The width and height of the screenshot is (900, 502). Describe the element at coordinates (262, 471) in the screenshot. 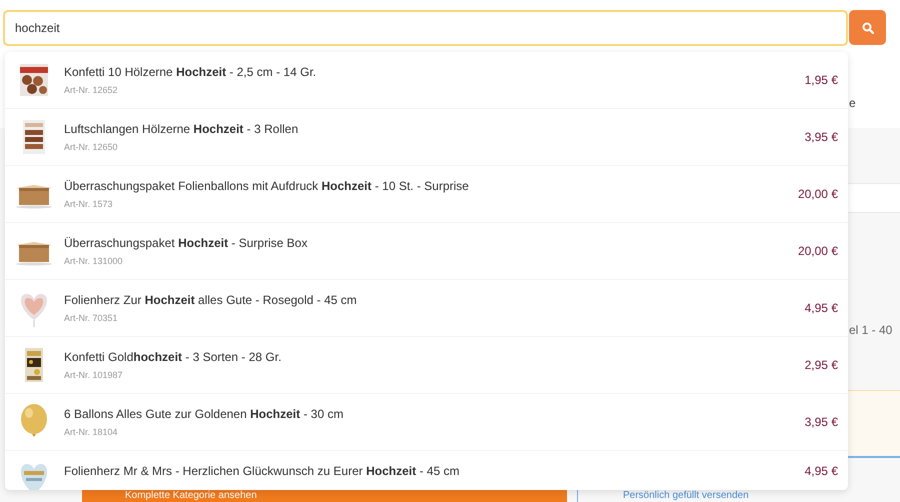

I see `product-title: Folienherz Mr & Mrs - Herzlichen Glückwunsch zu Eurer Hochzeit - 45 cm` at that location.